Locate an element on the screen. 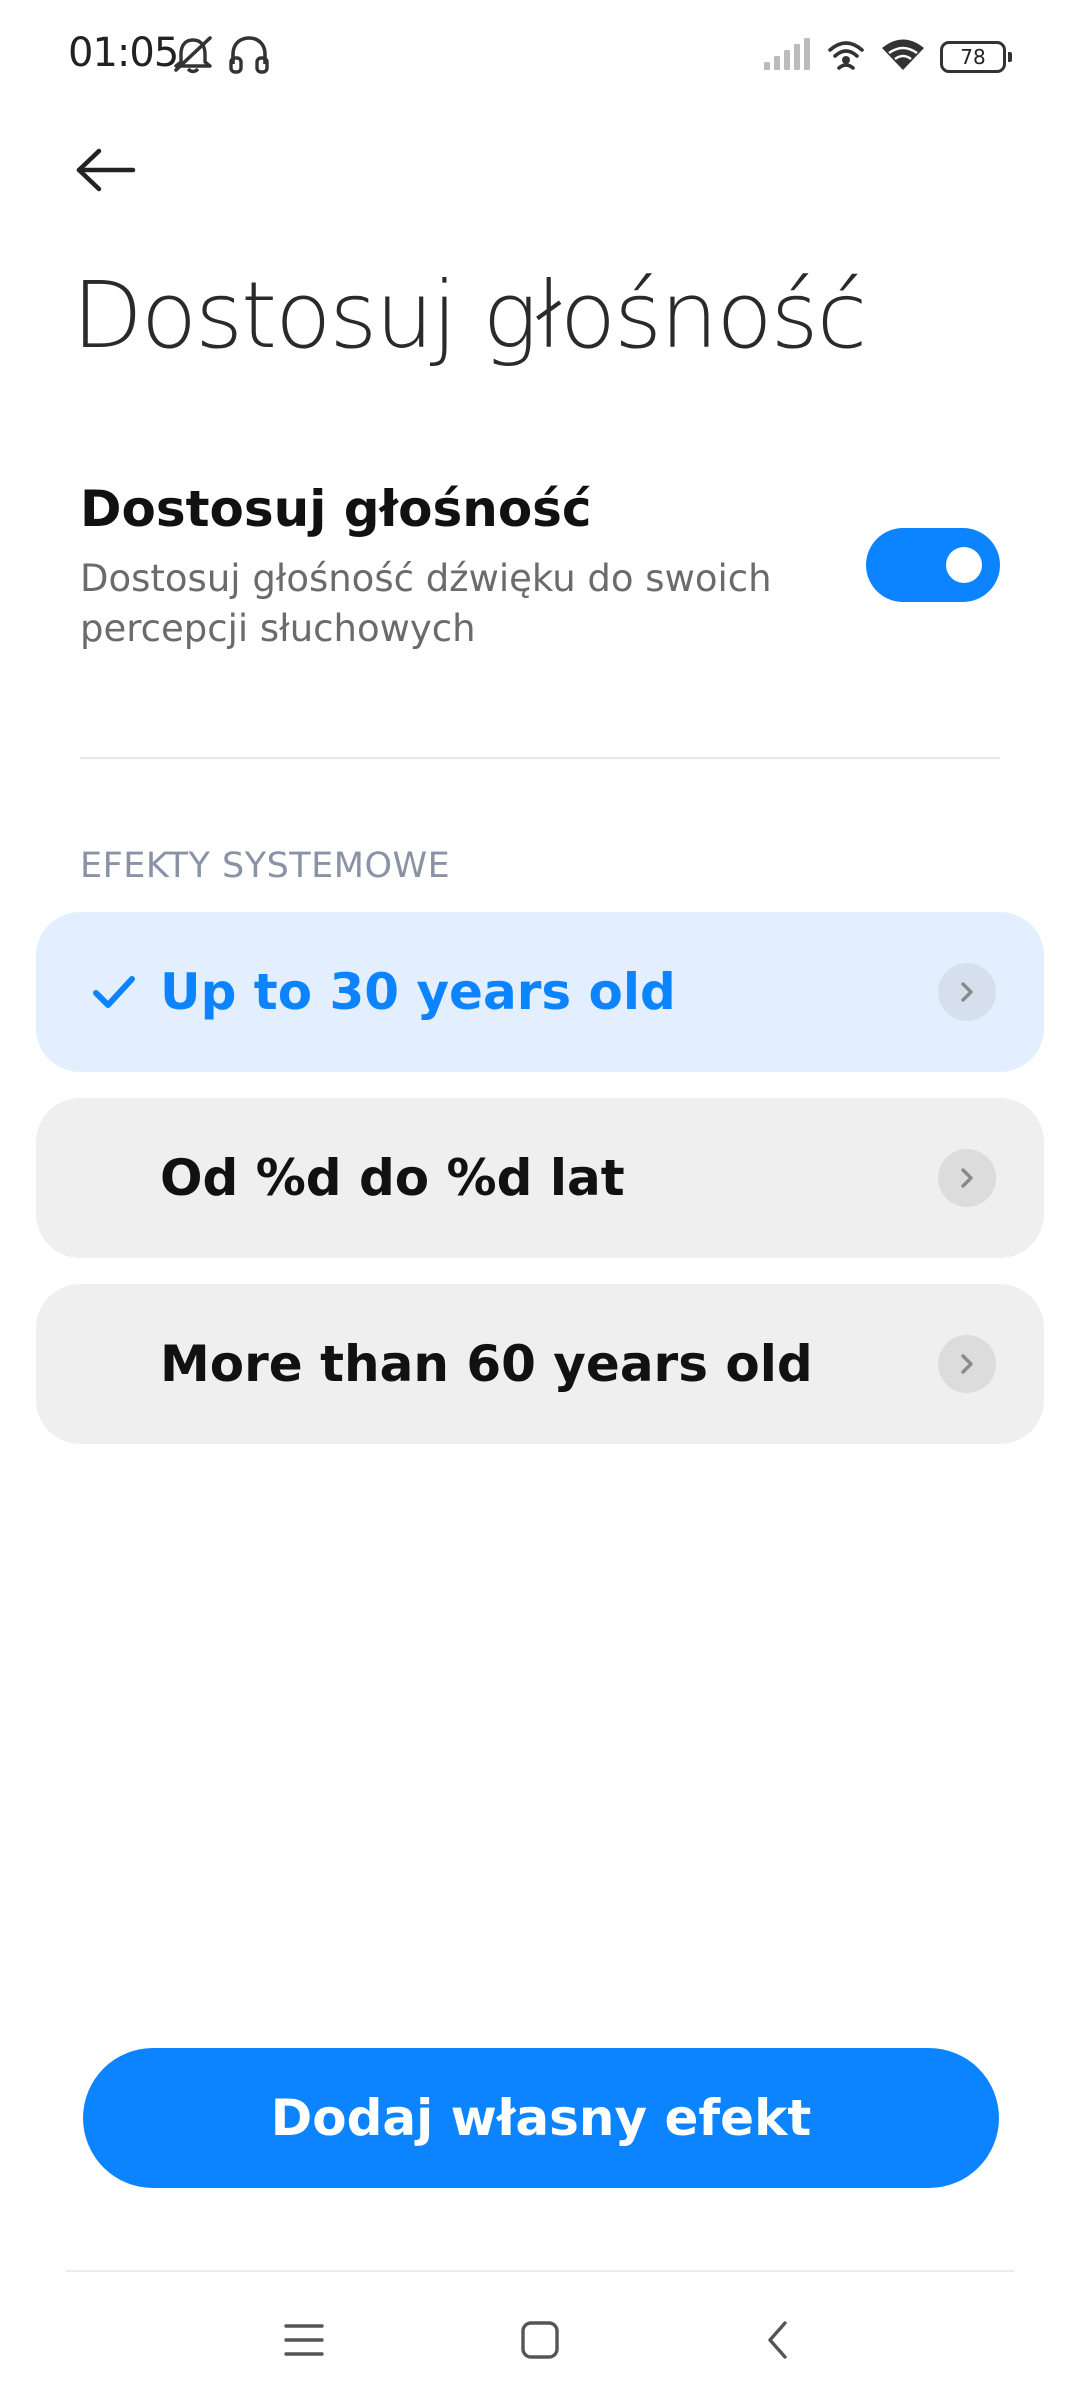  nav-divider is located at coordinates (540, 2271).